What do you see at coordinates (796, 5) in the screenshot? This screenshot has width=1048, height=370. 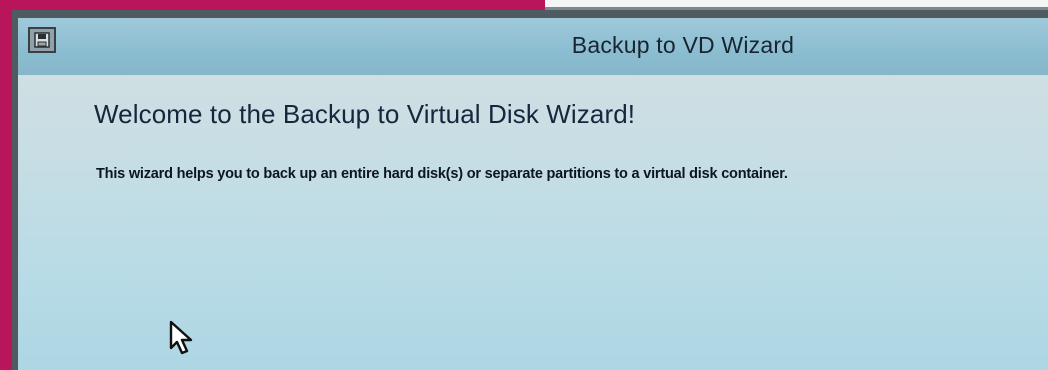 I see `desktop-background-strip` at bounding box center [796, 5].